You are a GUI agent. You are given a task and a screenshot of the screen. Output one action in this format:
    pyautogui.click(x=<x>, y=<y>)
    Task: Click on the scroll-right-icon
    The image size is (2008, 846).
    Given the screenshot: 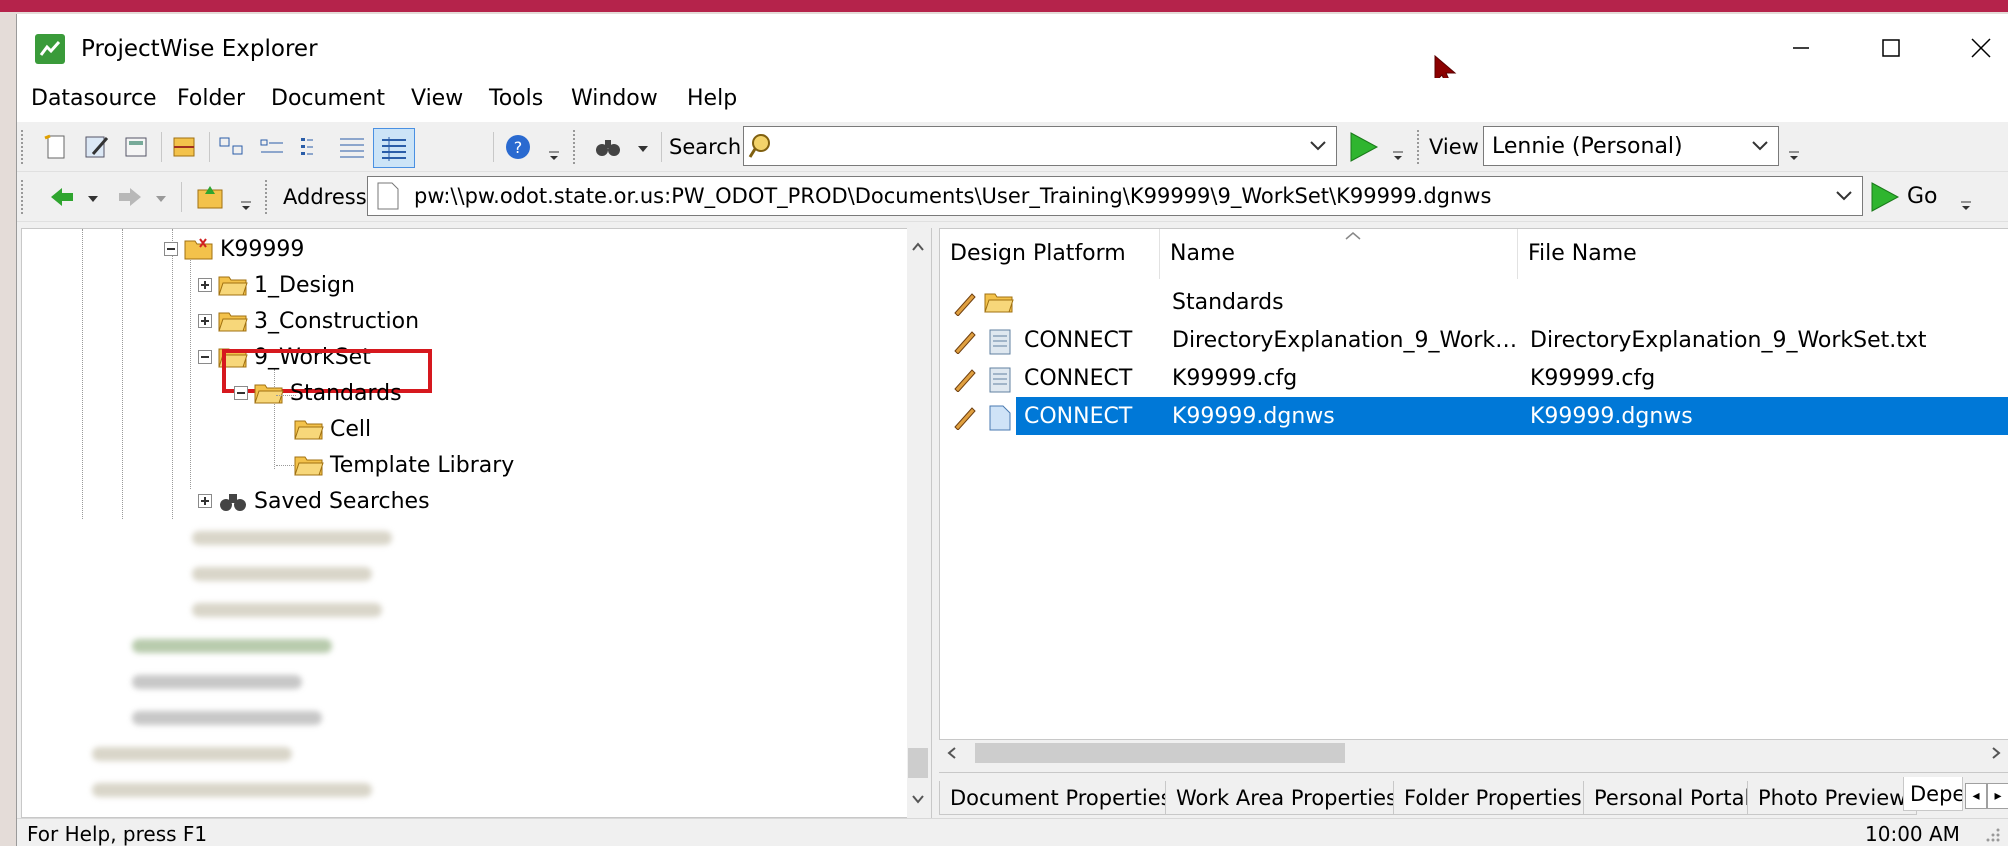 What is the action you would take?
    pyautogui.click(x=1996, y=753)
    